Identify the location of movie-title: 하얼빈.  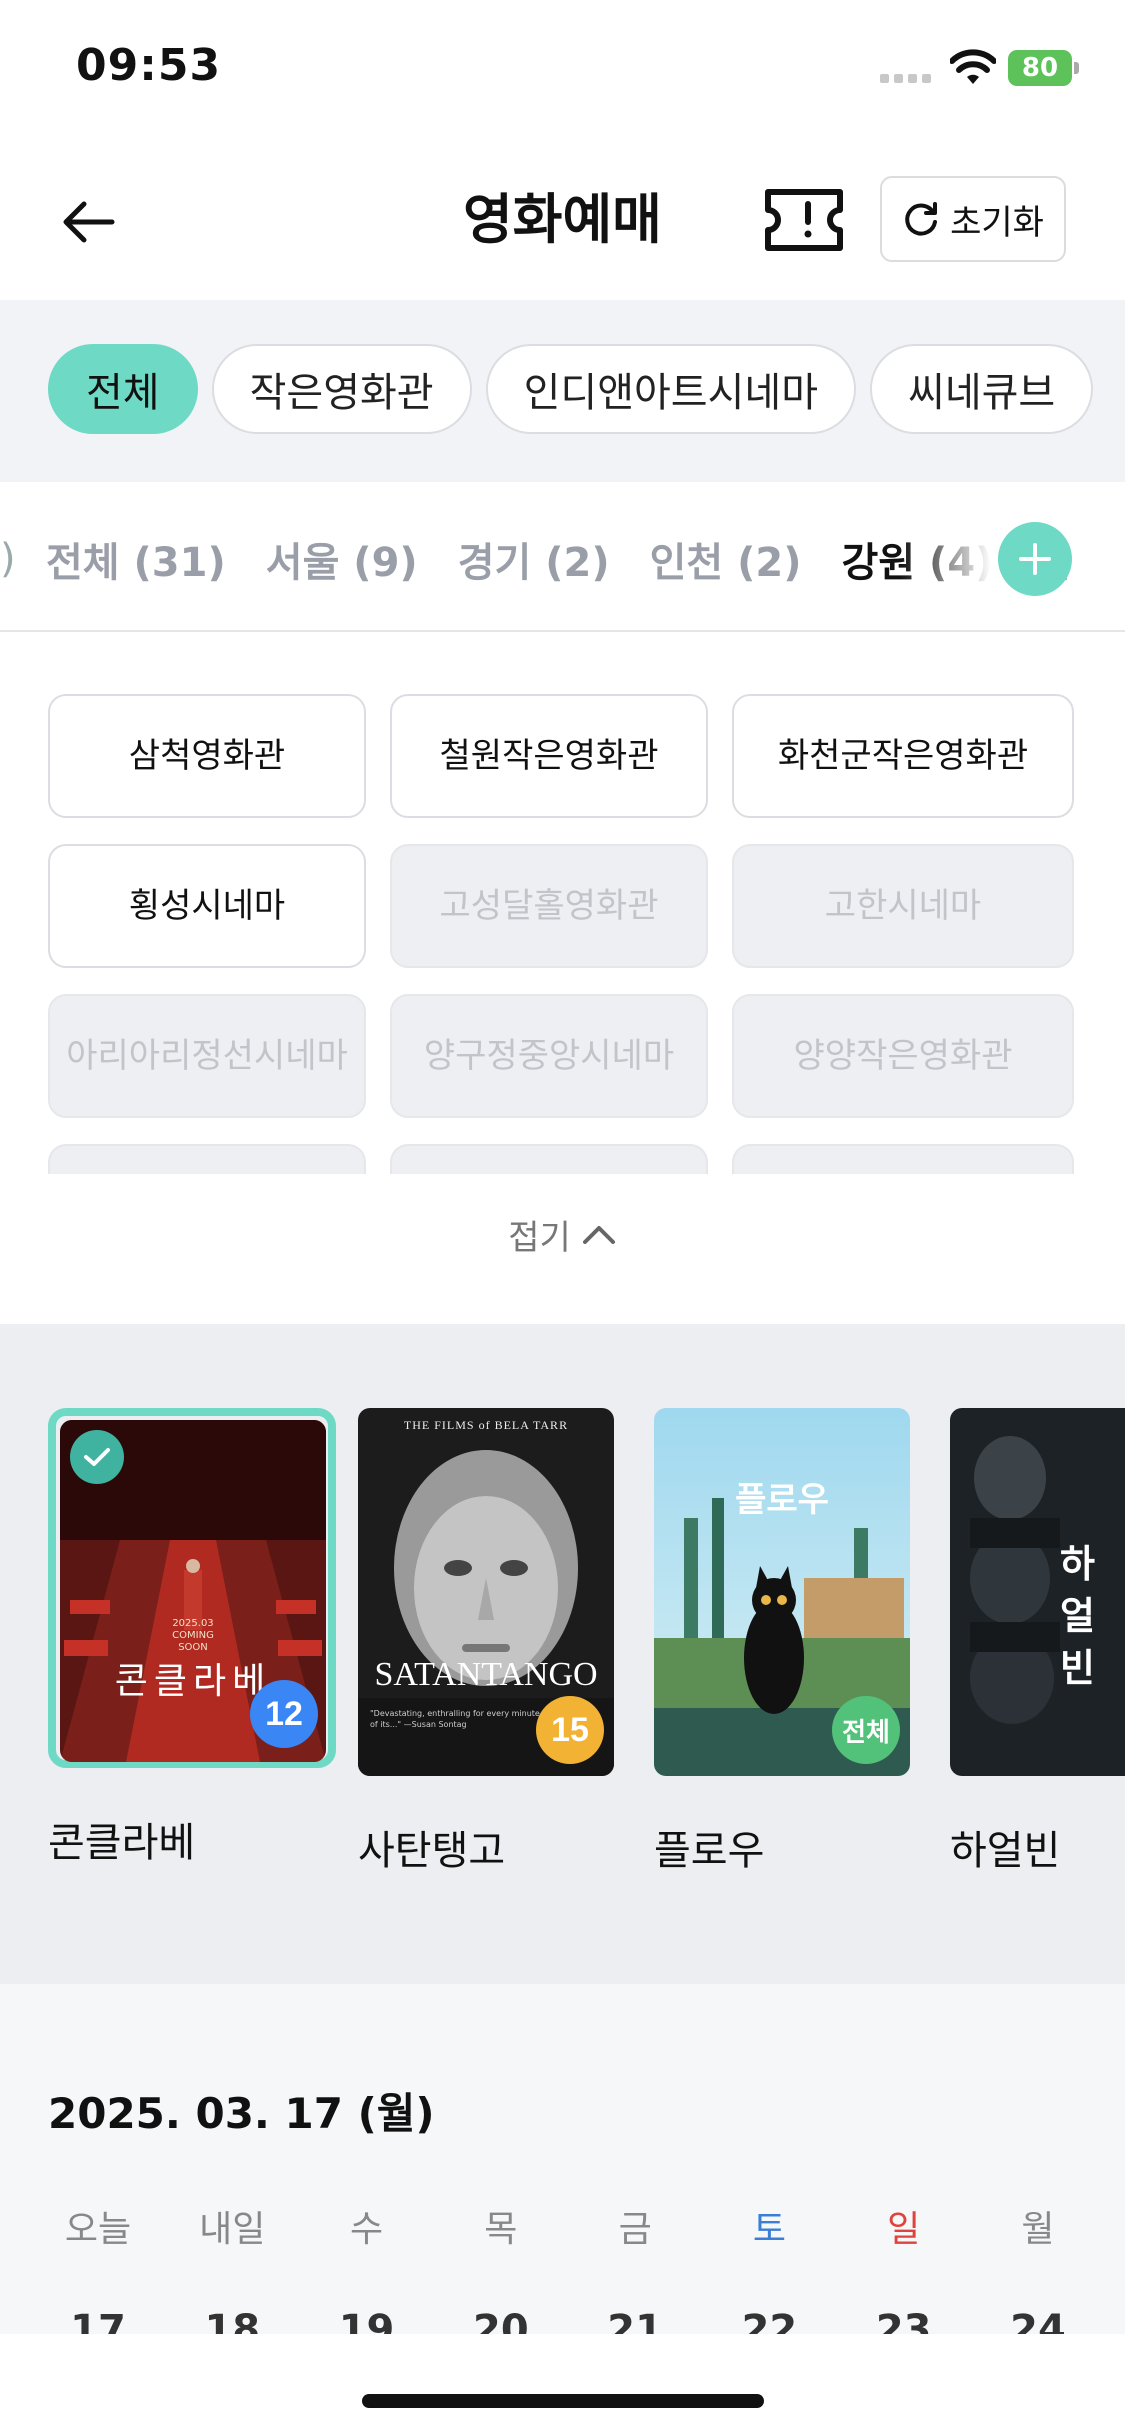
(1005, 1851).